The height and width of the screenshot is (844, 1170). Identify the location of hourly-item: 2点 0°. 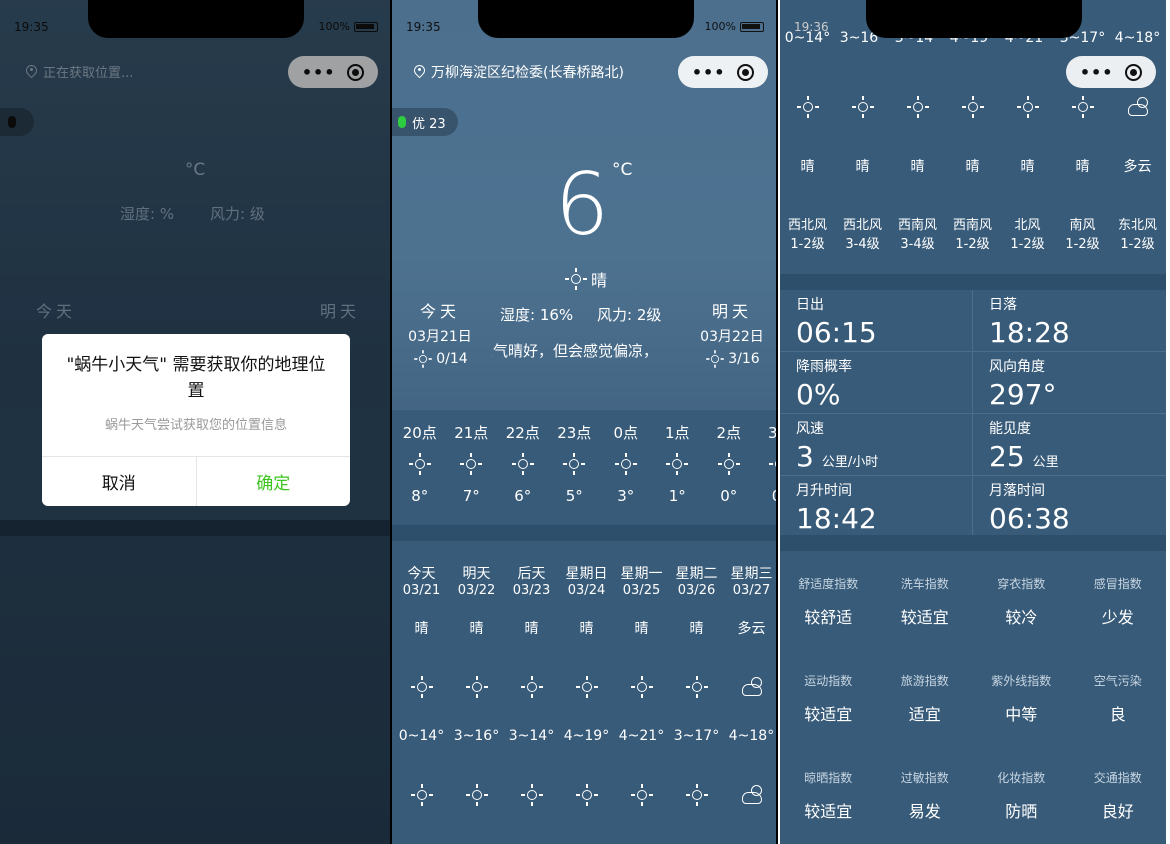
(729, 457).